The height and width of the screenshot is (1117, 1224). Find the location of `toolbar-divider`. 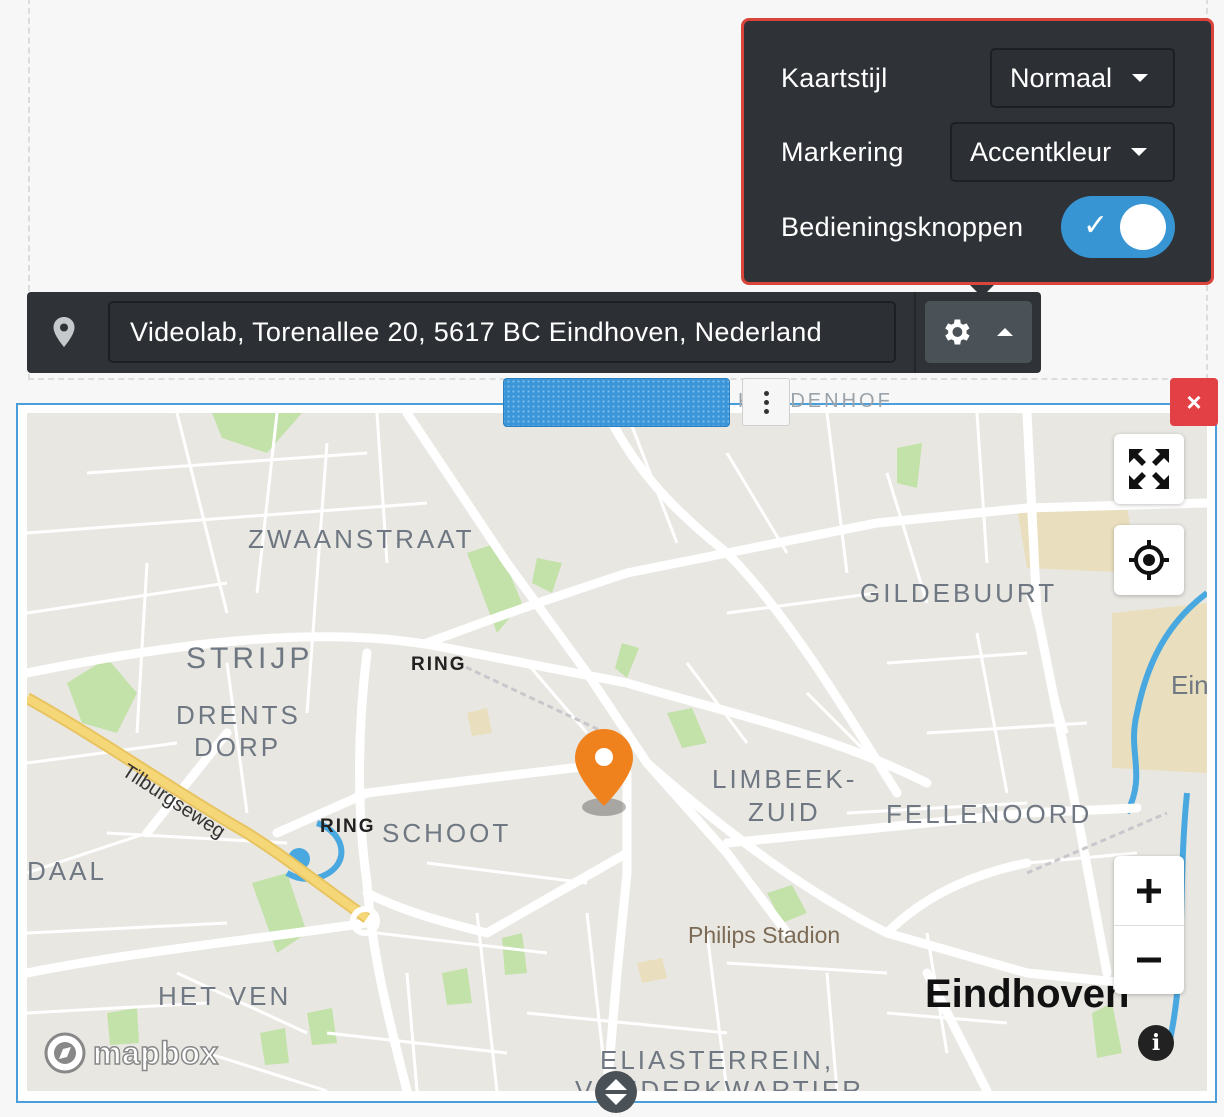

toolbar-divider is located at coordinates (915, 332).